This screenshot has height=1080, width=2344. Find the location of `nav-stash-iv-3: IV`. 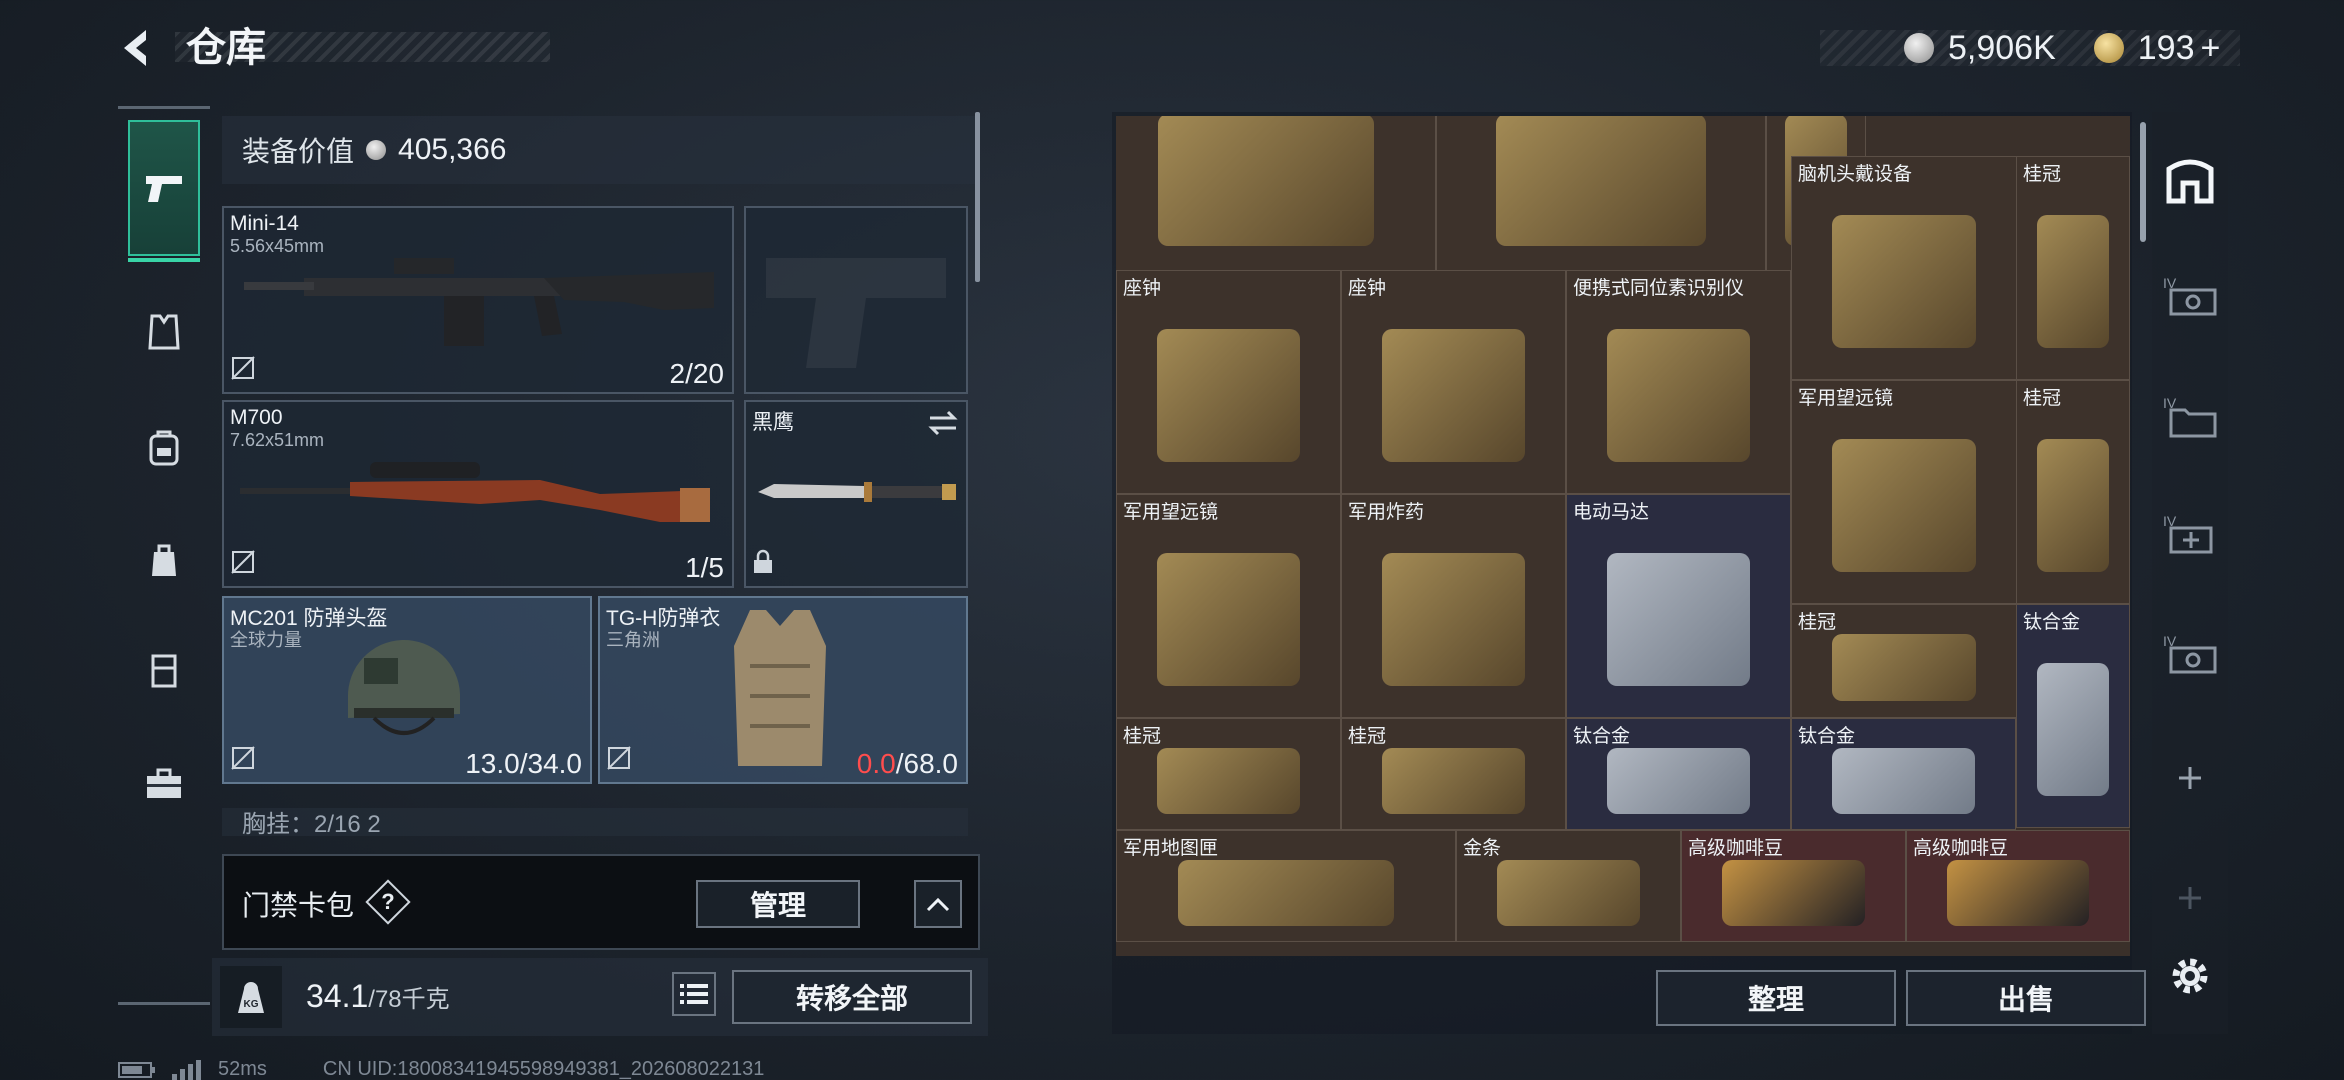

nav-stash-iv-3: IV is located at coordinates (2190, 534).